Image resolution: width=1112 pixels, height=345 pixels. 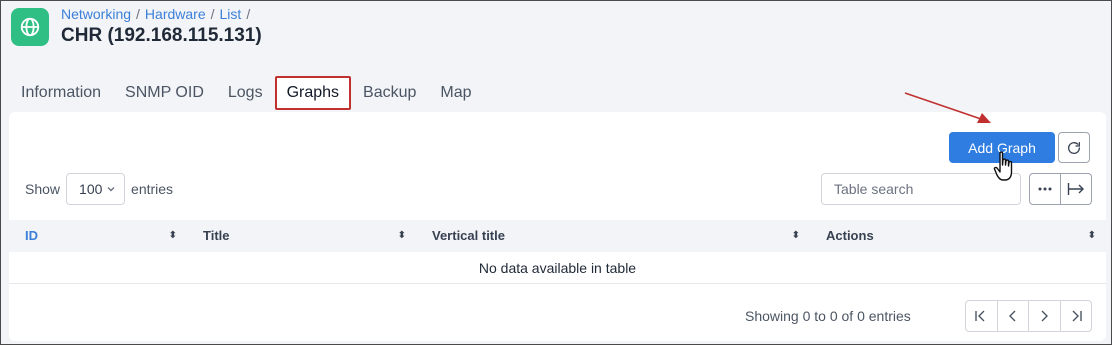 I want to click on tab-graphs: Graphs, so click(x=313, y=93).